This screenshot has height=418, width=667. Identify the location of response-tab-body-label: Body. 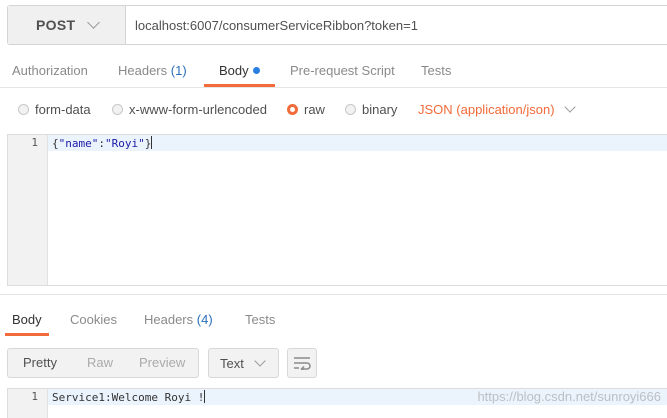
(27, 319).